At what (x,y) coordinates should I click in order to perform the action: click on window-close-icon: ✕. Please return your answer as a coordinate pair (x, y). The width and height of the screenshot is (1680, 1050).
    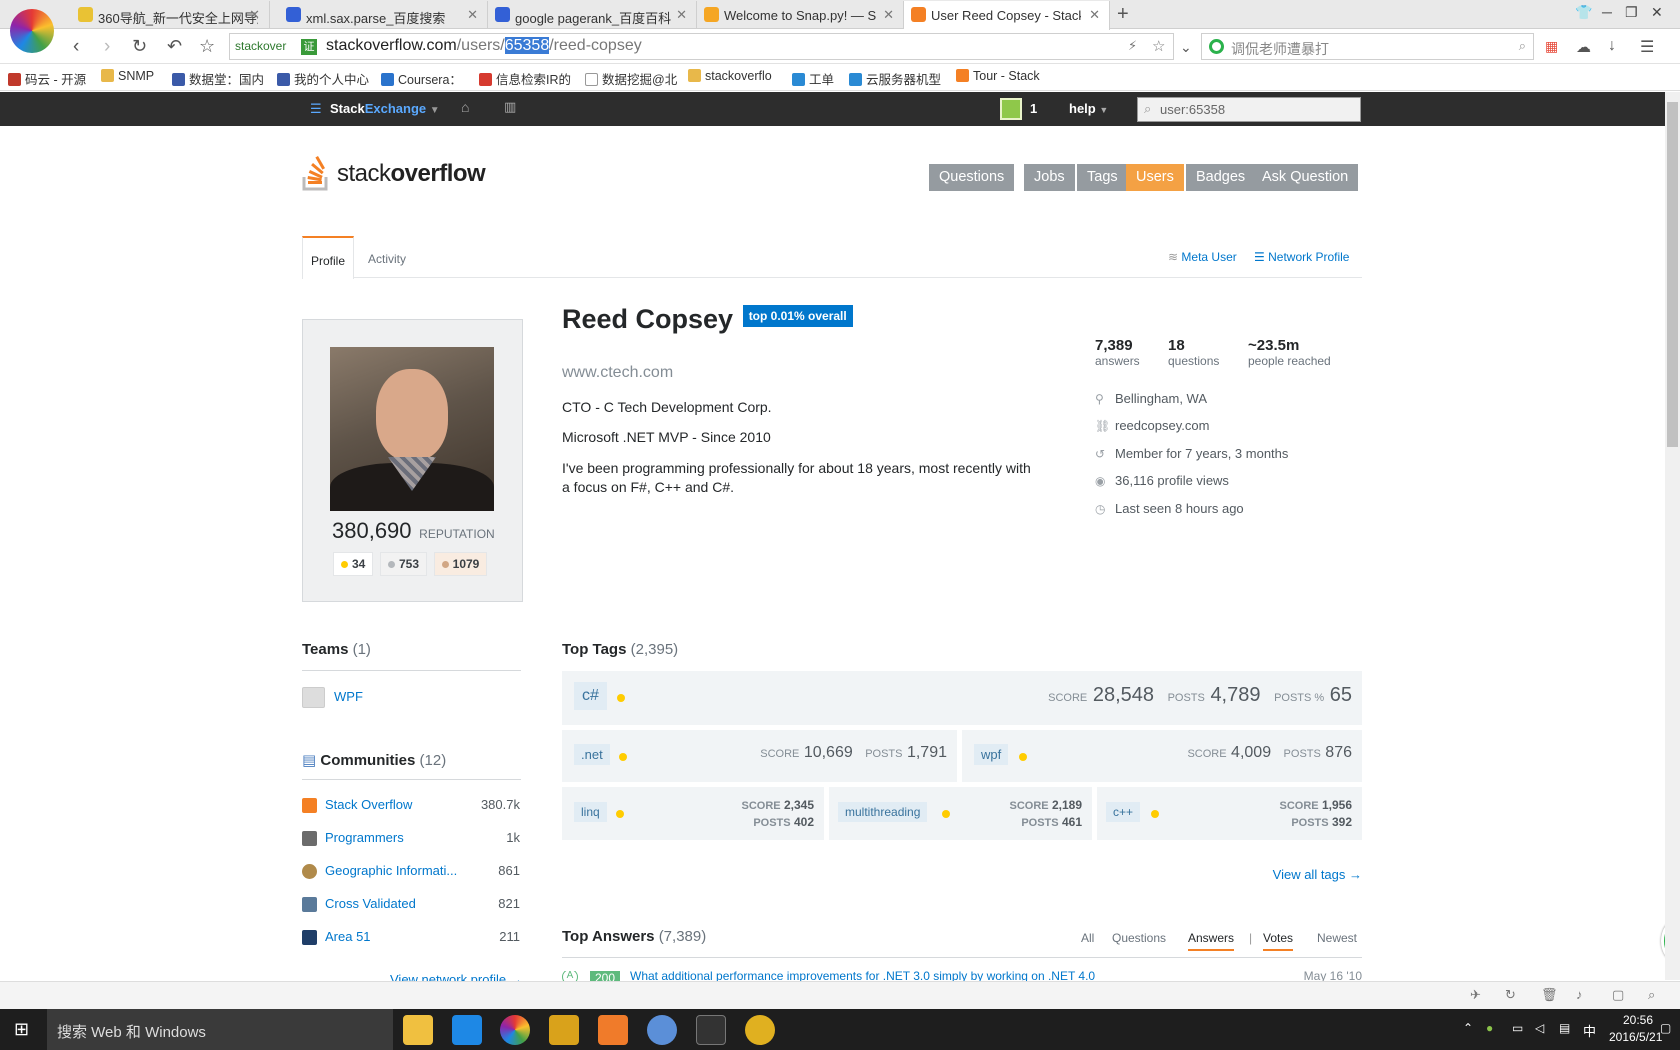
    Looking at the image, I should click on (1657, 12).